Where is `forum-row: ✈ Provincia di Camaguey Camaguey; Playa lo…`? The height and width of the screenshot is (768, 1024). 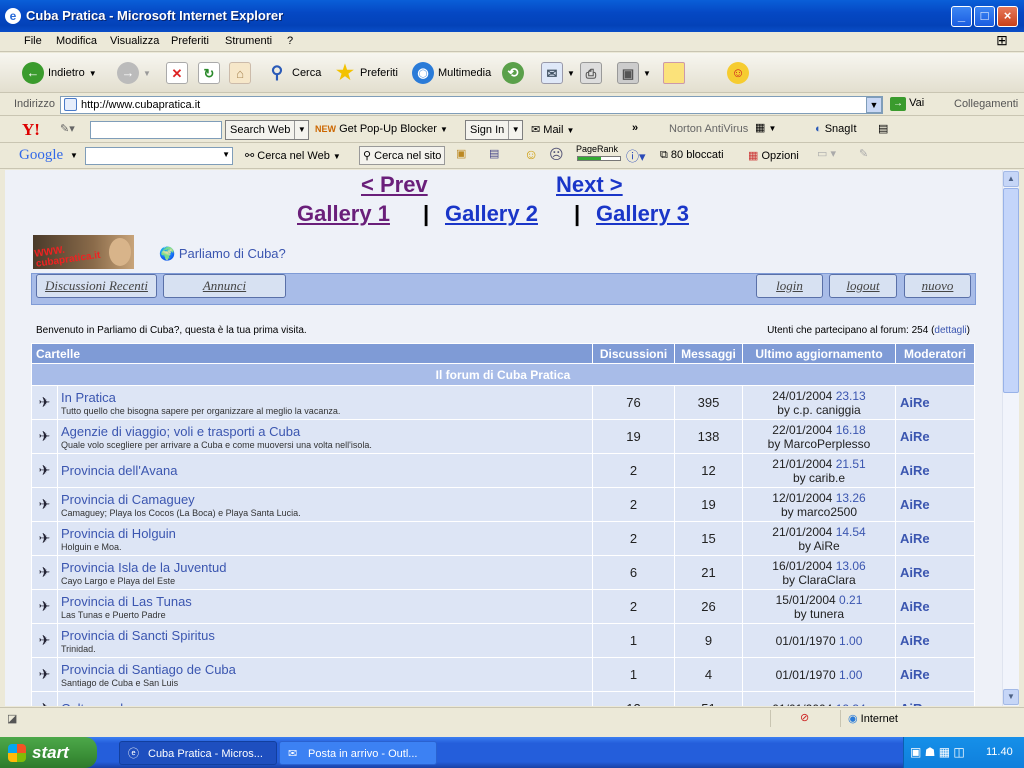
forum-row: ✈ Provincia di Camaguey Camaguey; Playa lo… is located at coordinates (503, 504).